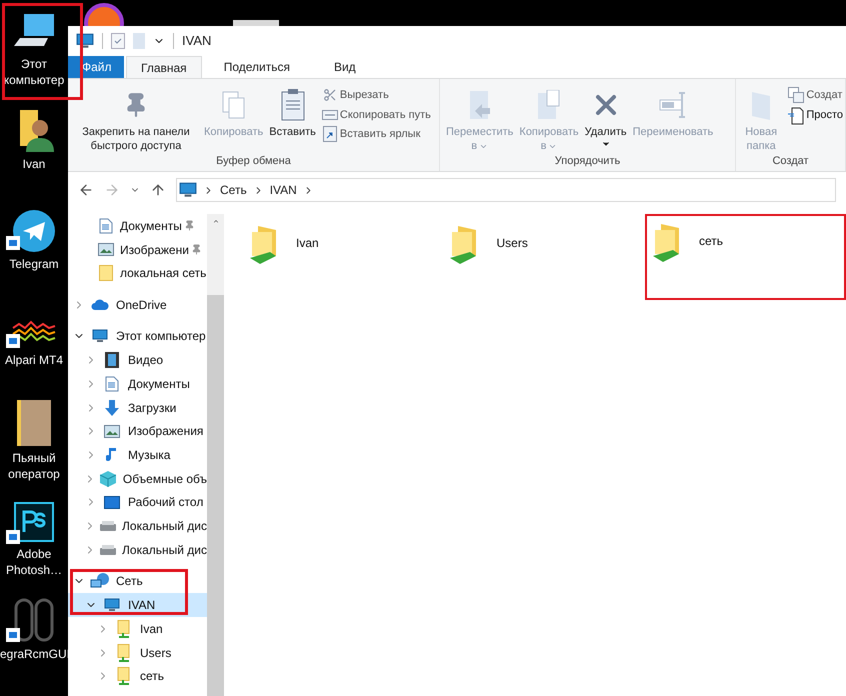 Image resolution: width=846 pixels, height=696 pixels. Describe the element at coordinates (166, 503) in the screenshot. I see `tree-item-label: Рабочий стол` at that location.